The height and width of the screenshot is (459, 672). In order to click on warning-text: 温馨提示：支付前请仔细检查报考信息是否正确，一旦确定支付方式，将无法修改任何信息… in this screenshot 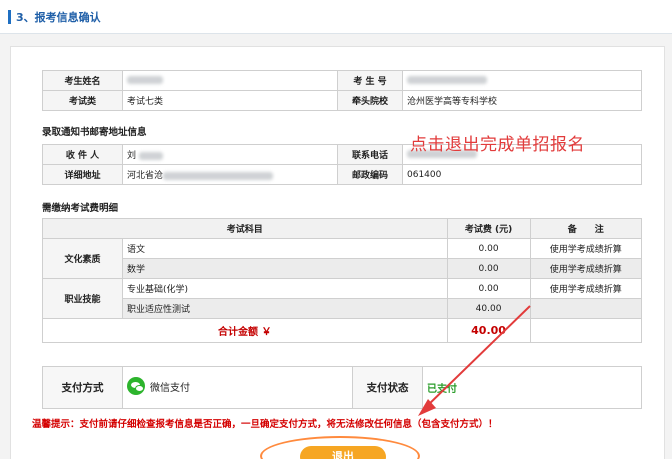, I will do `click(265, 424)`.